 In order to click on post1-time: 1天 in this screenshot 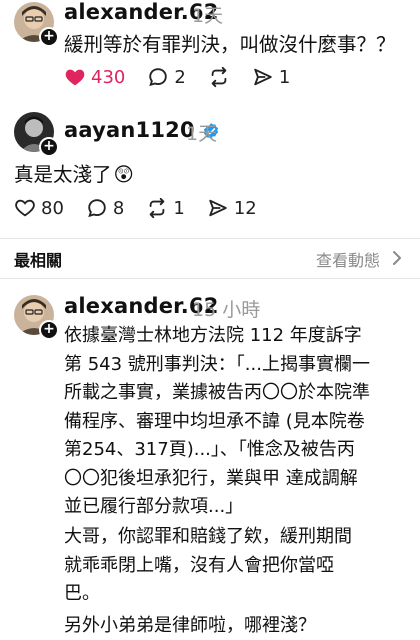, I will do `click(208, 16)`.